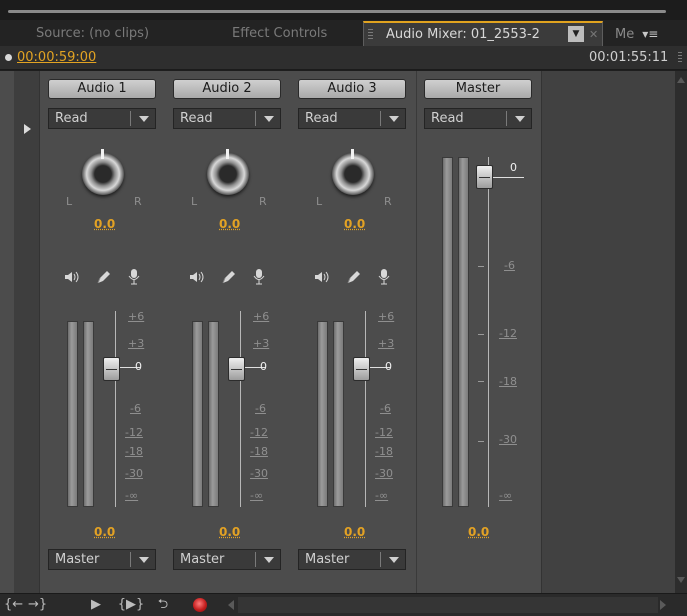 This screenshot has height=616, width=687. What do you see at coordinates (384, 473) in the screenshot?
I see `scale-label-minus30: -30` at bounding box center [384, 473].